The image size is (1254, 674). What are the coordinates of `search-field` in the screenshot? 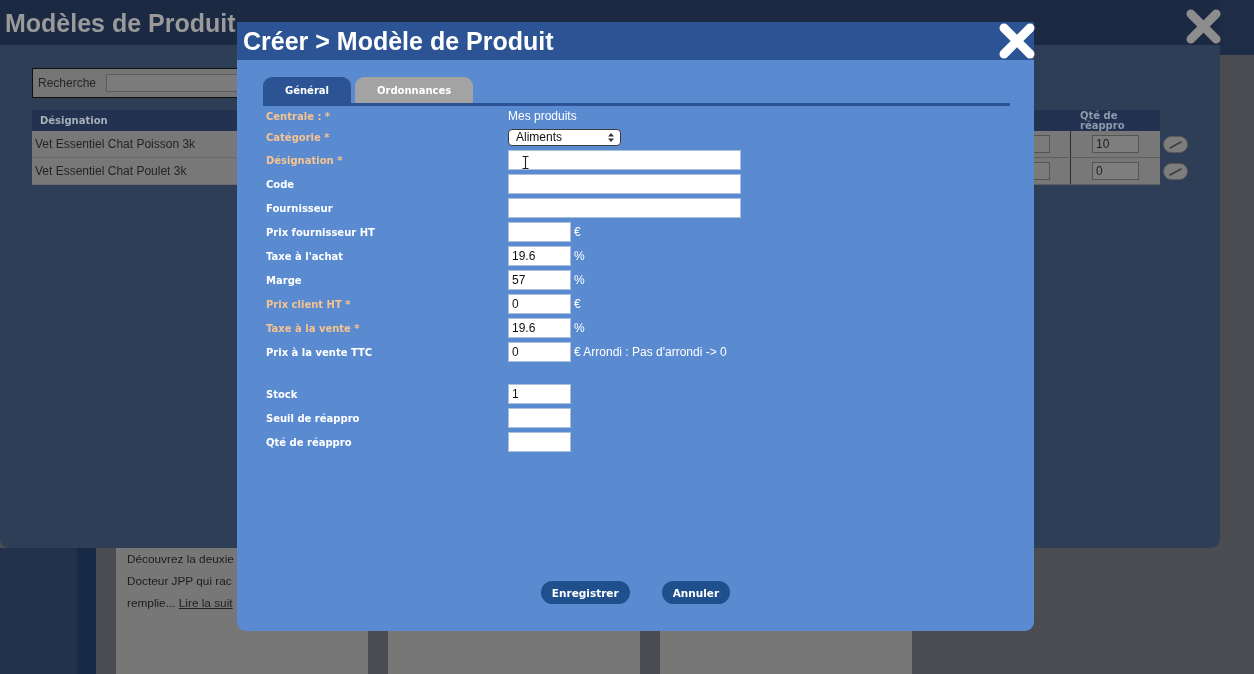 It's located at (171, 83).